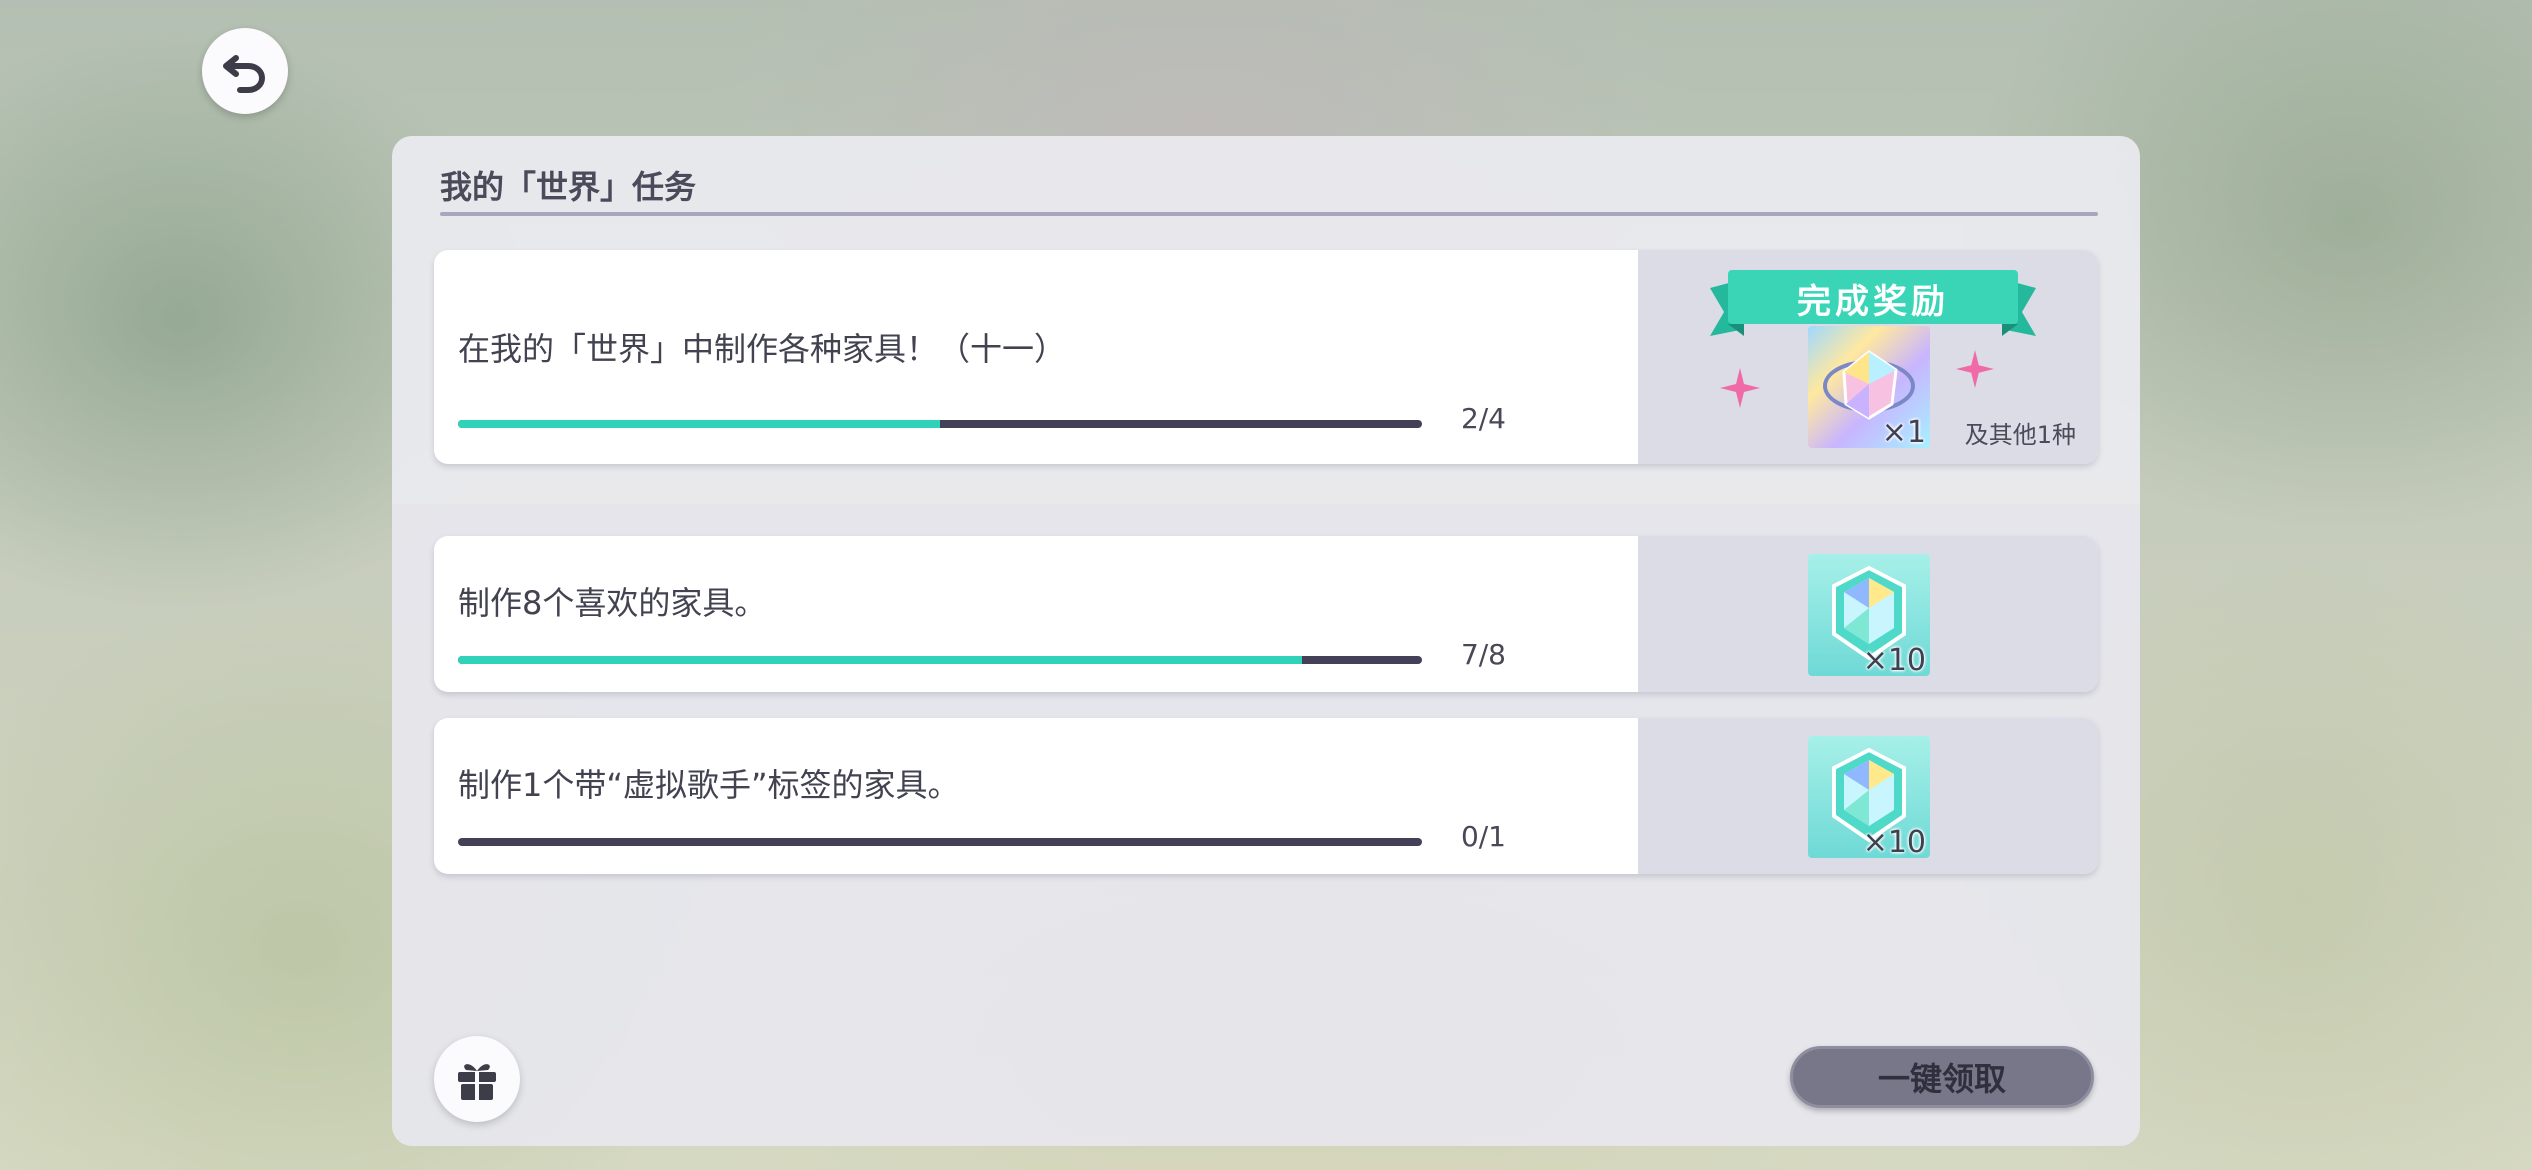  I want to click on progress-count: 0/1, so click(1483, 836).